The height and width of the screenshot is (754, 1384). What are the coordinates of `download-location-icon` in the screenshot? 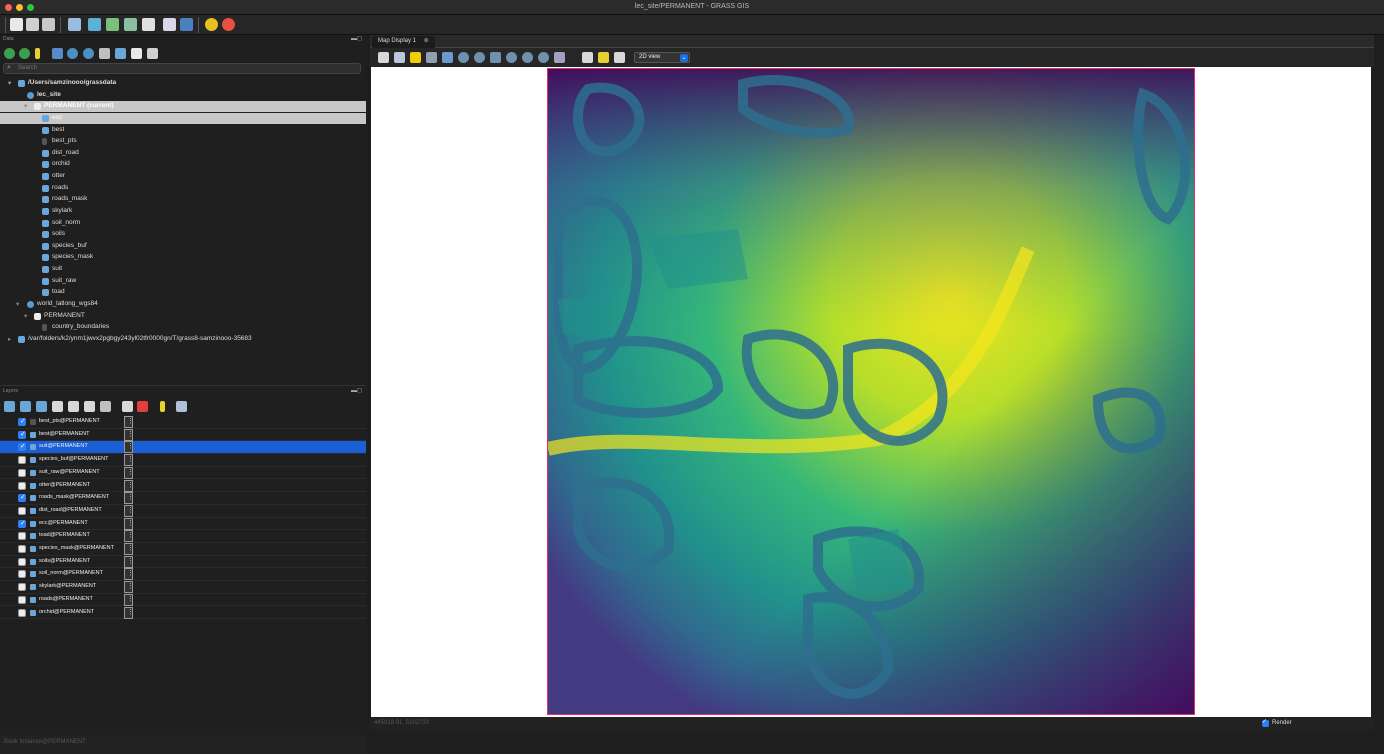 It's located at (88, 53).